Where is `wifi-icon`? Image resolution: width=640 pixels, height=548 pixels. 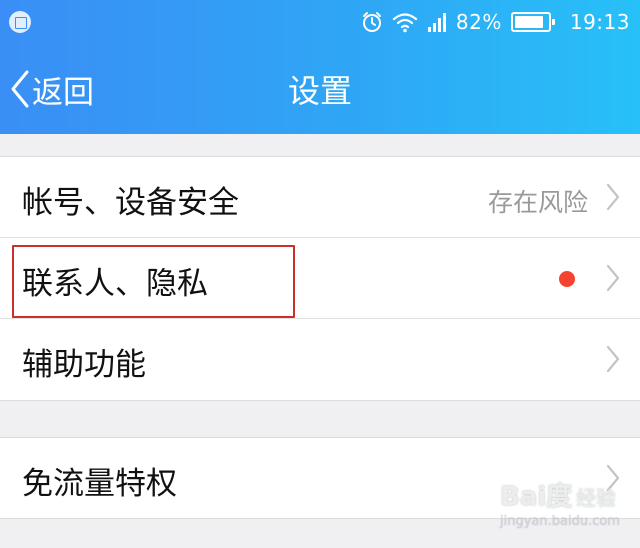
wifi-icon is located at coordinates (405, 22).